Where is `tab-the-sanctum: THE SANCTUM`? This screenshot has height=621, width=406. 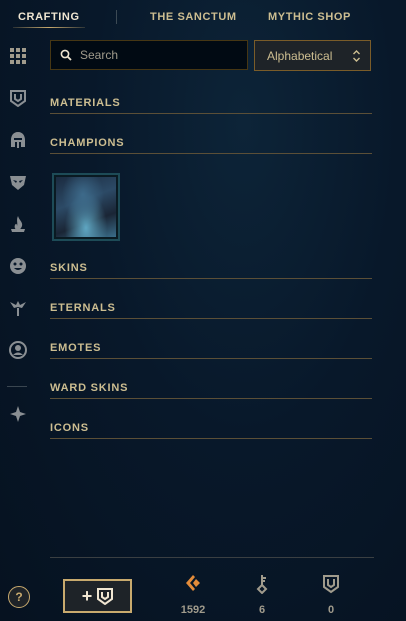 tab-the-sanctum: THE SANCTUM is located at coordinates (193, 17).